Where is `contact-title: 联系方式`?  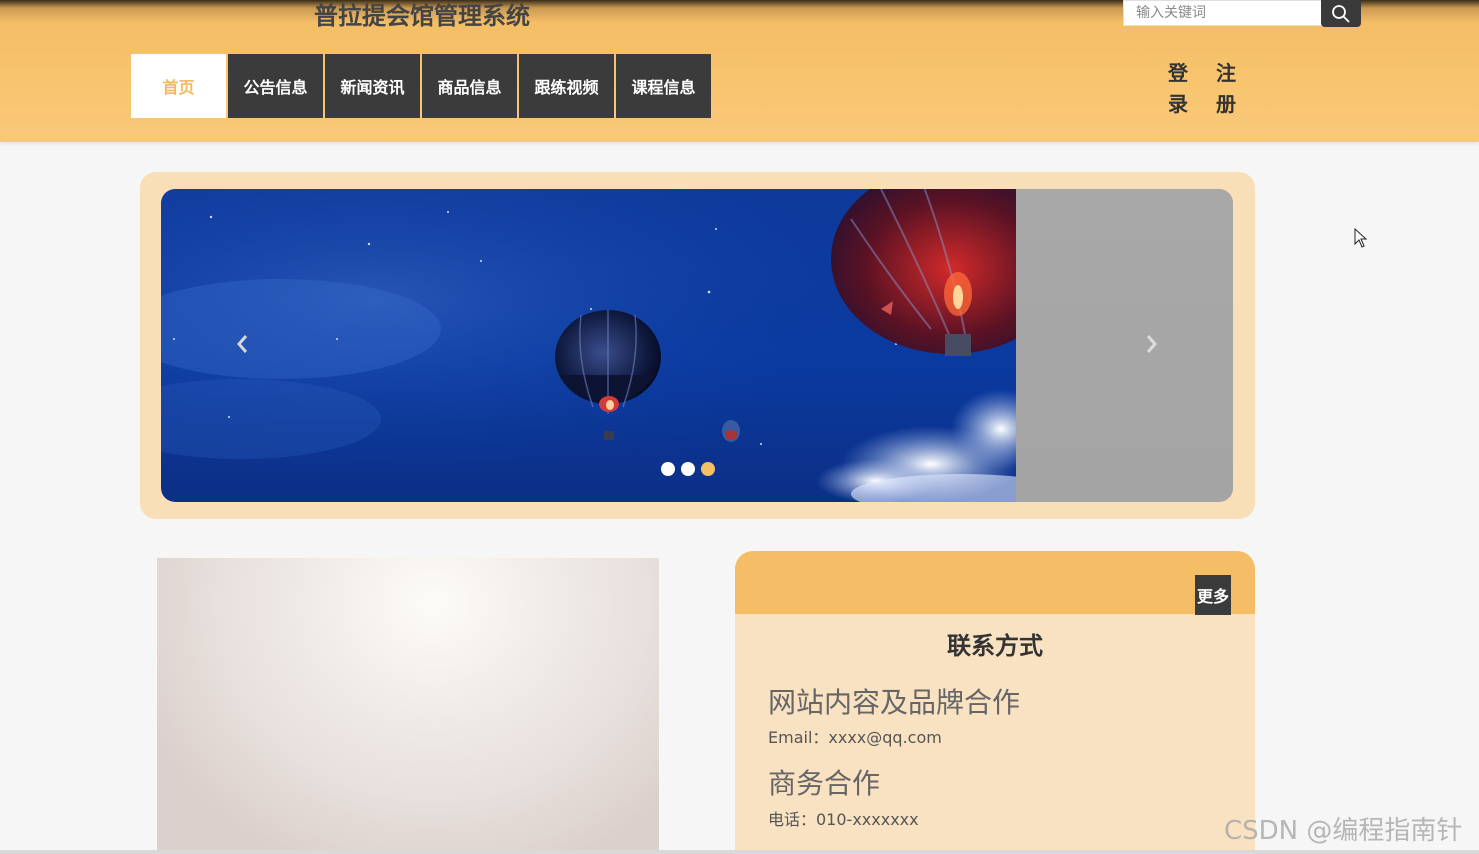 contact-title: 联系方式 is located at coordinates (995, 646).